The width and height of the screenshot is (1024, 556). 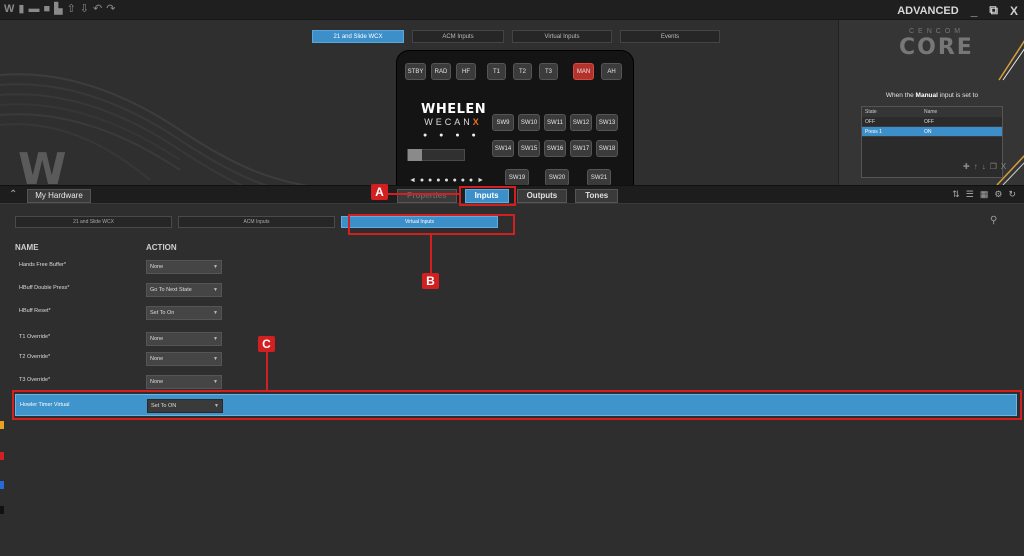 I want to click on keypad-slider-knob, so click(x=415, y=155).